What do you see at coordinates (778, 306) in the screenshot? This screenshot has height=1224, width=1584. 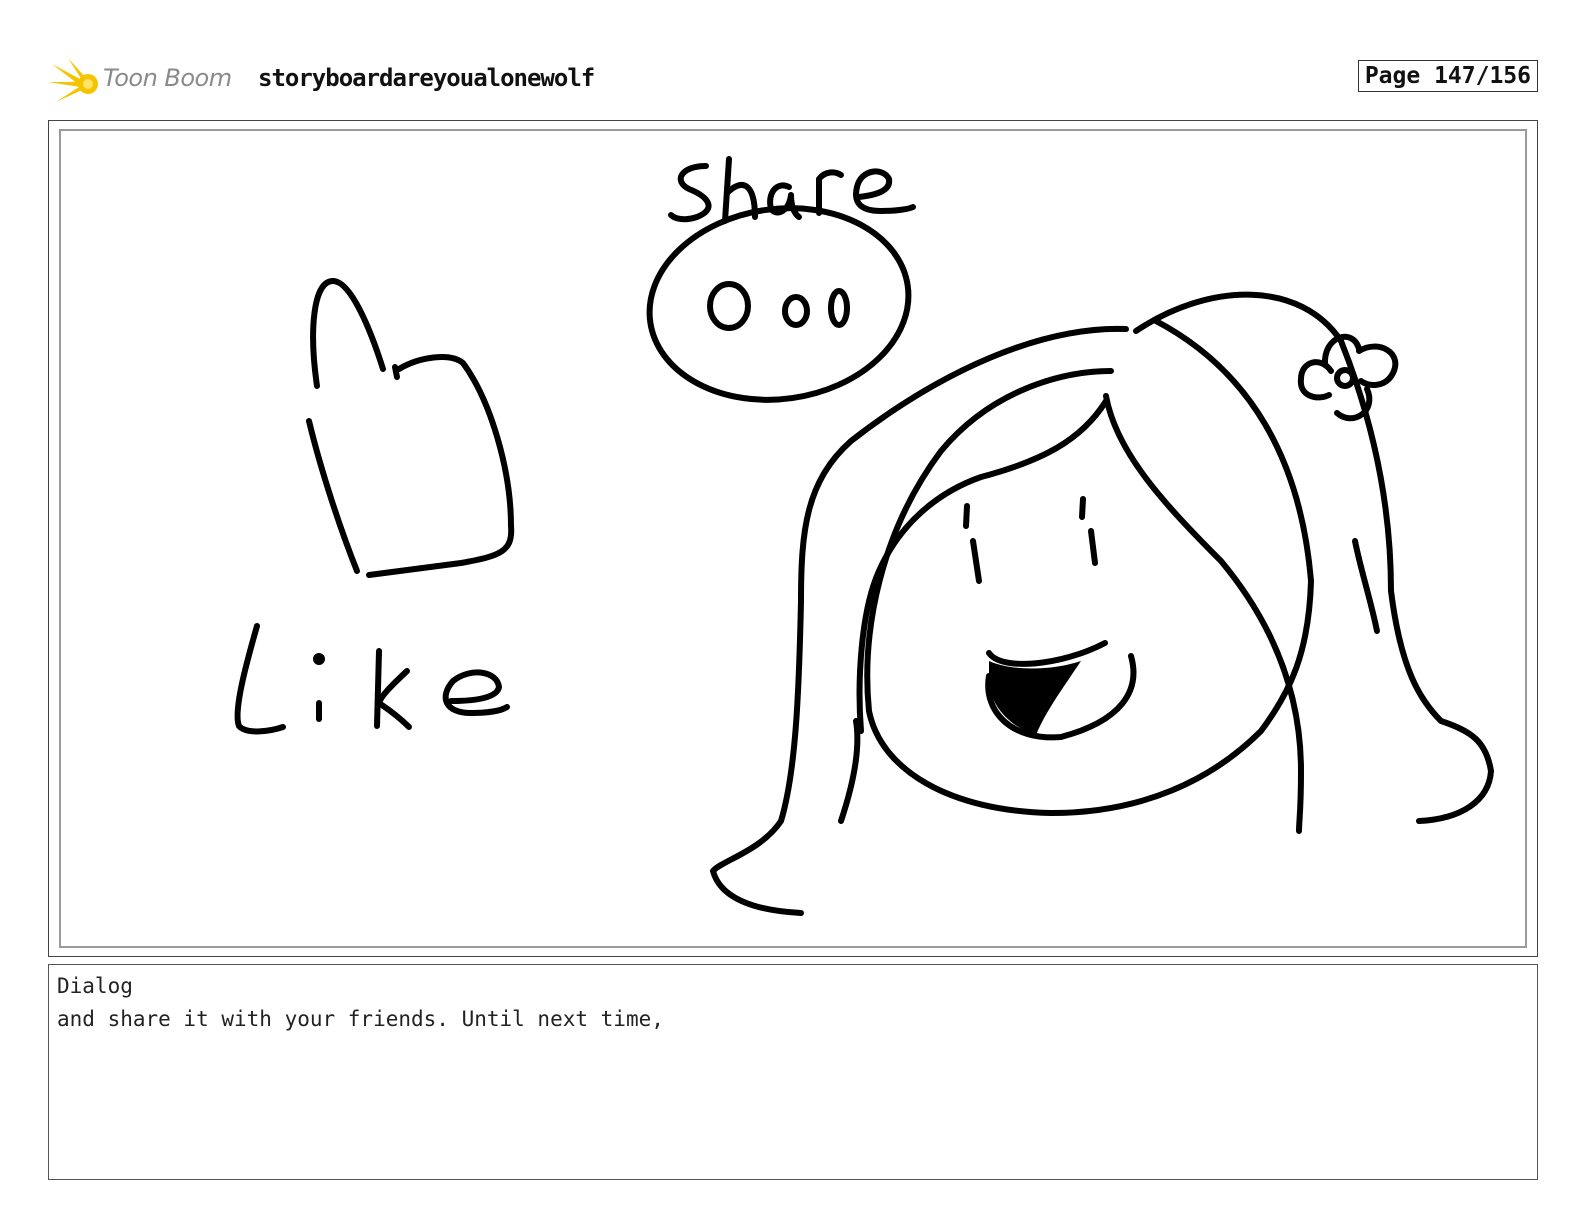 I see `ooo-text` at bounding box center [778, 306].